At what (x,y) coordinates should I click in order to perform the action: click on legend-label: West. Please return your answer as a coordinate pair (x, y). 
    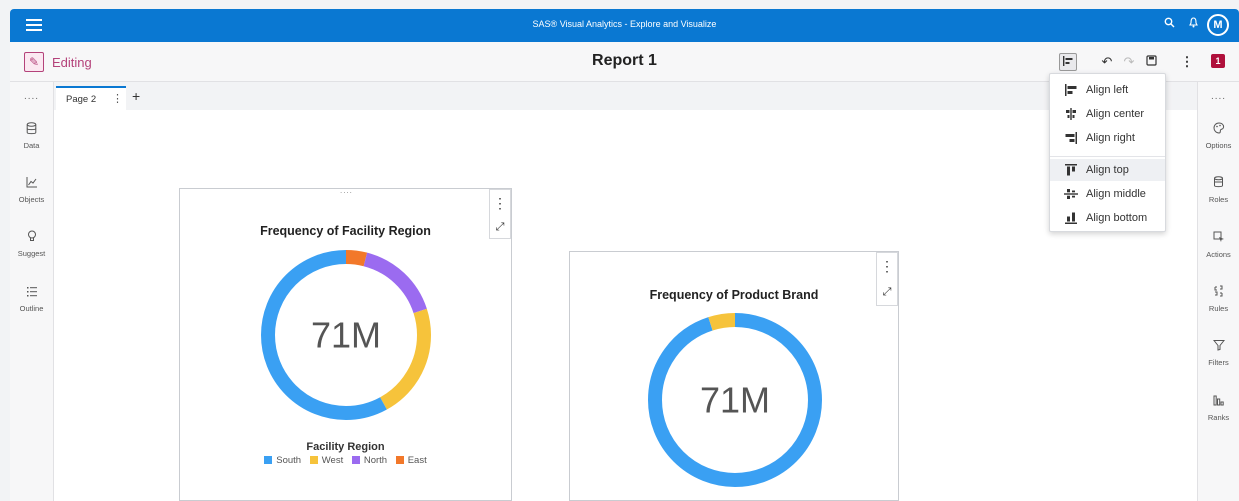
    Looking at the image, I should click on (332, 460).